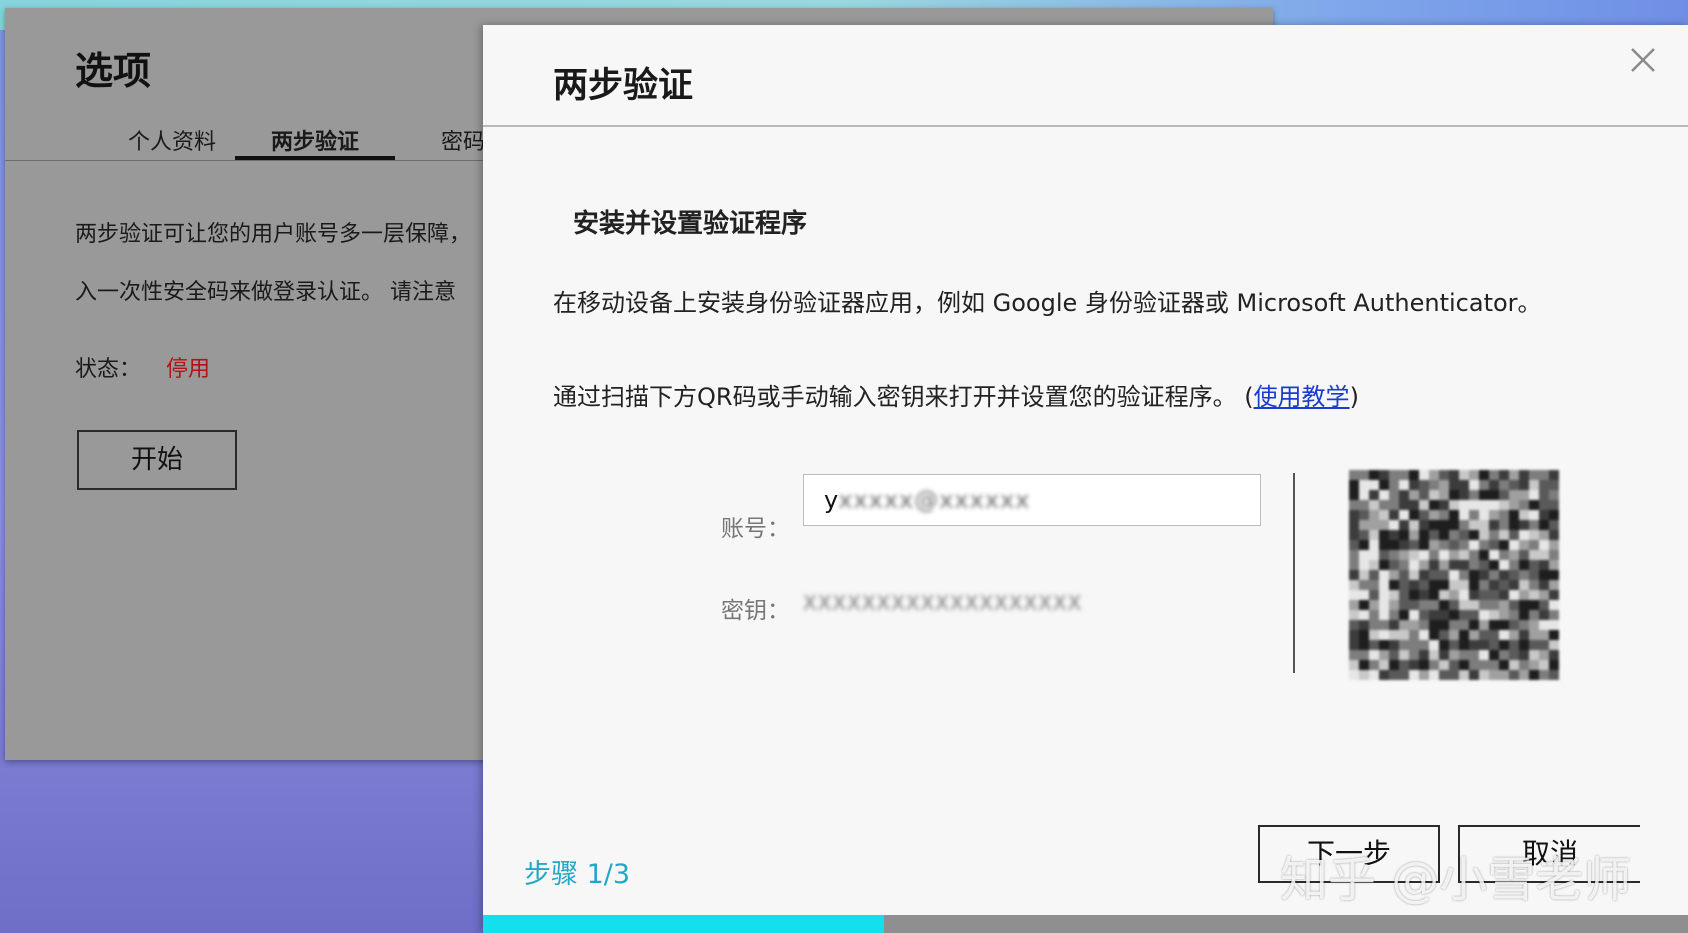  What do you see at coordinates (1456, 880) in the screenshot?
I see `watermark: 知乎 @小雪老师` at bounding box center [1456, 880].